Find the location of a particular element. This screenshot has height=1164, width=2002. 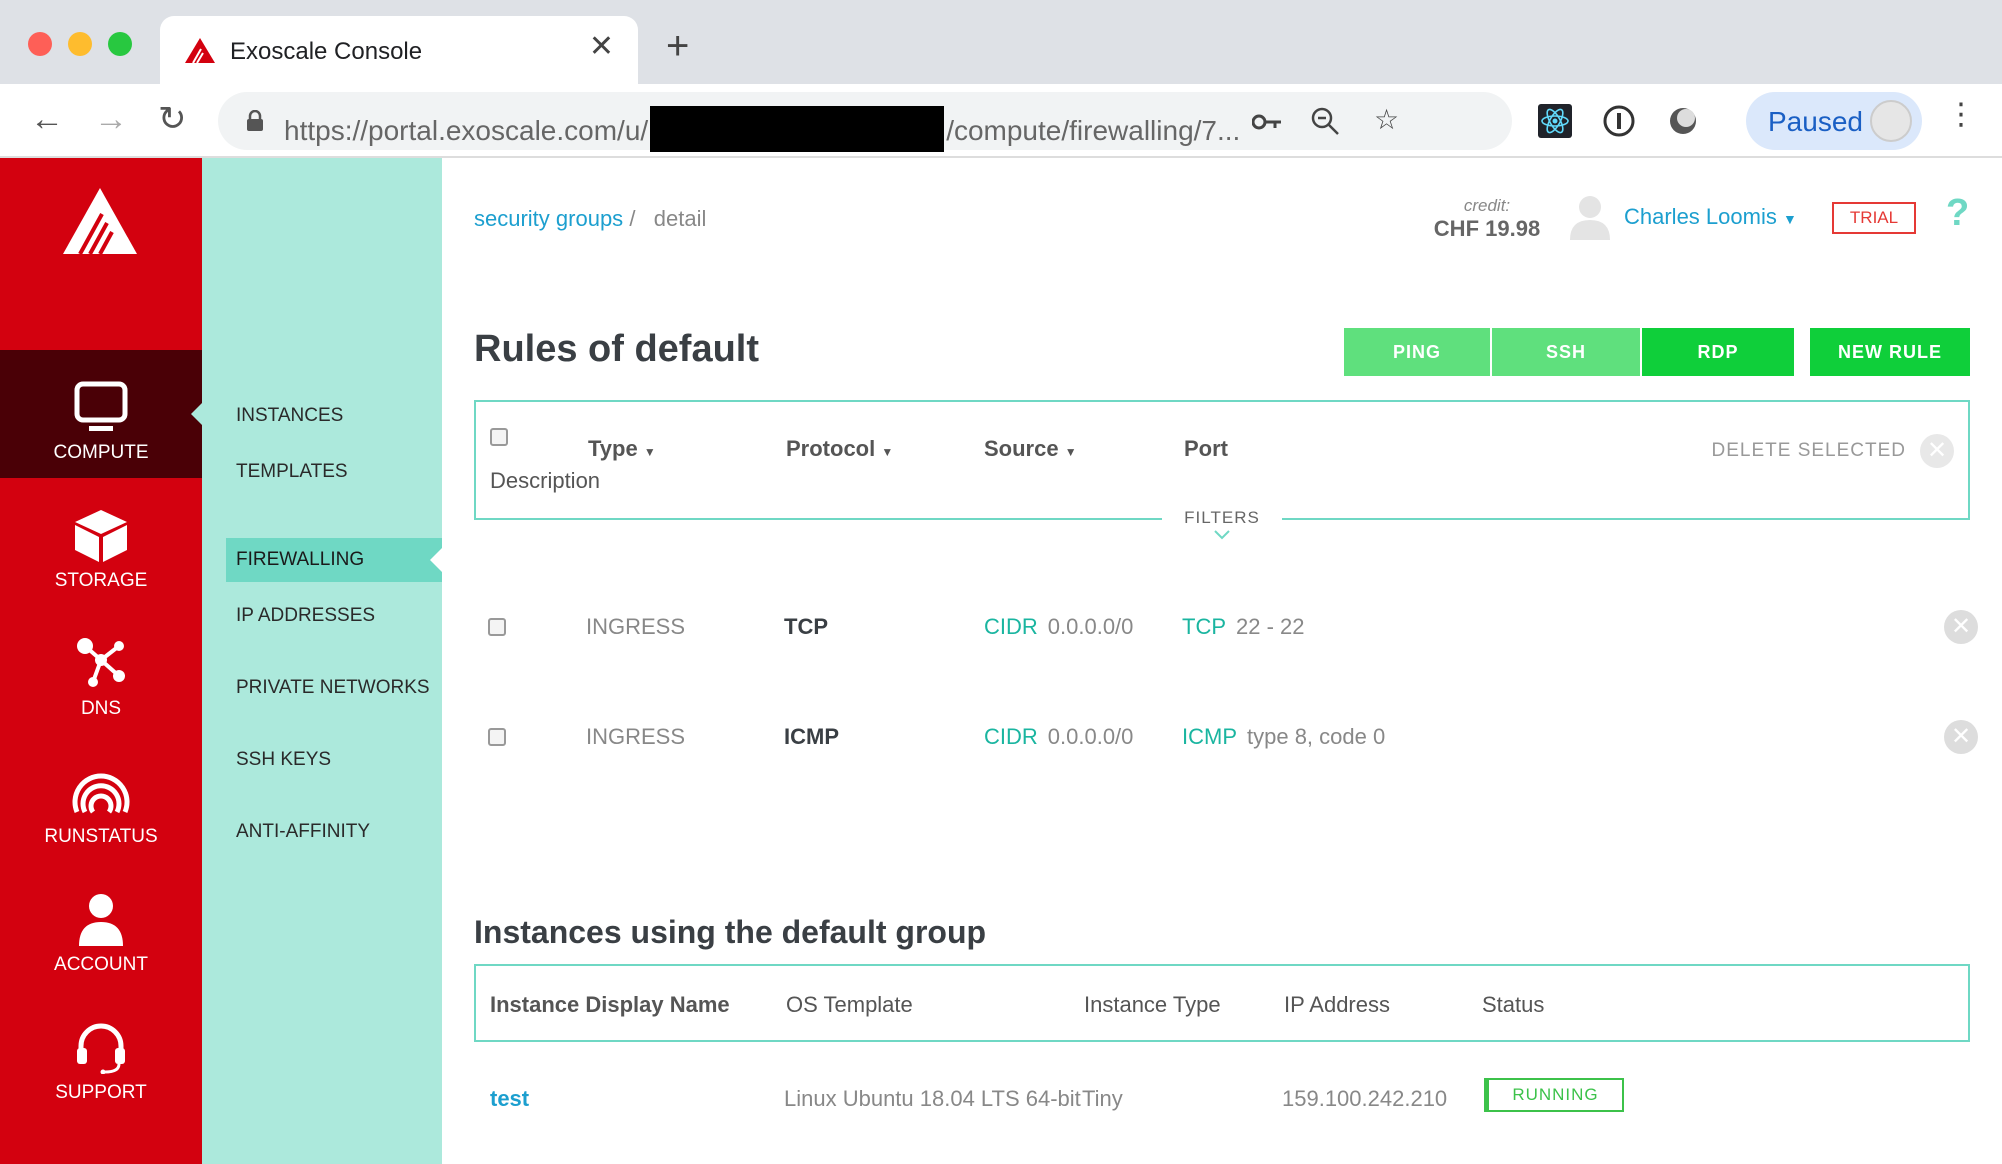

subnav-item-ip-addresses: IP ADDRESSES is located at coordinates (334, 616).